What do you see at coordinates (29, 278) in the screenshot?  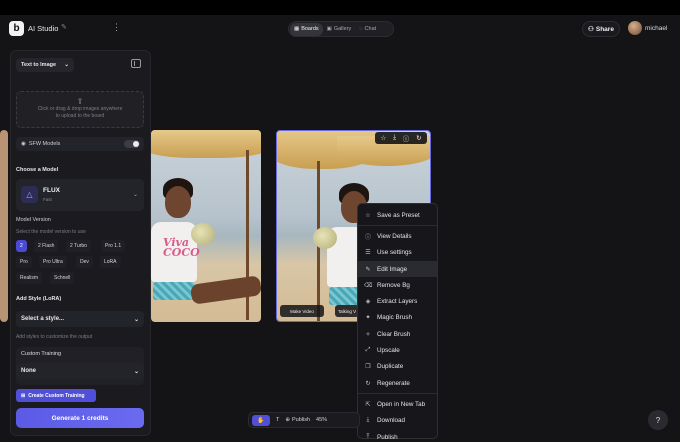 I see `version-chip: Realism` at bounding box center [29, 278].